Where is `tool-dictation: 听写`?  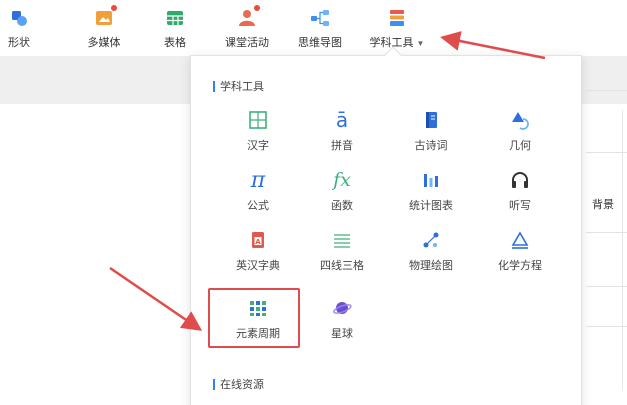 tool-dictation: 听写 is located at coordinates (520, 193).